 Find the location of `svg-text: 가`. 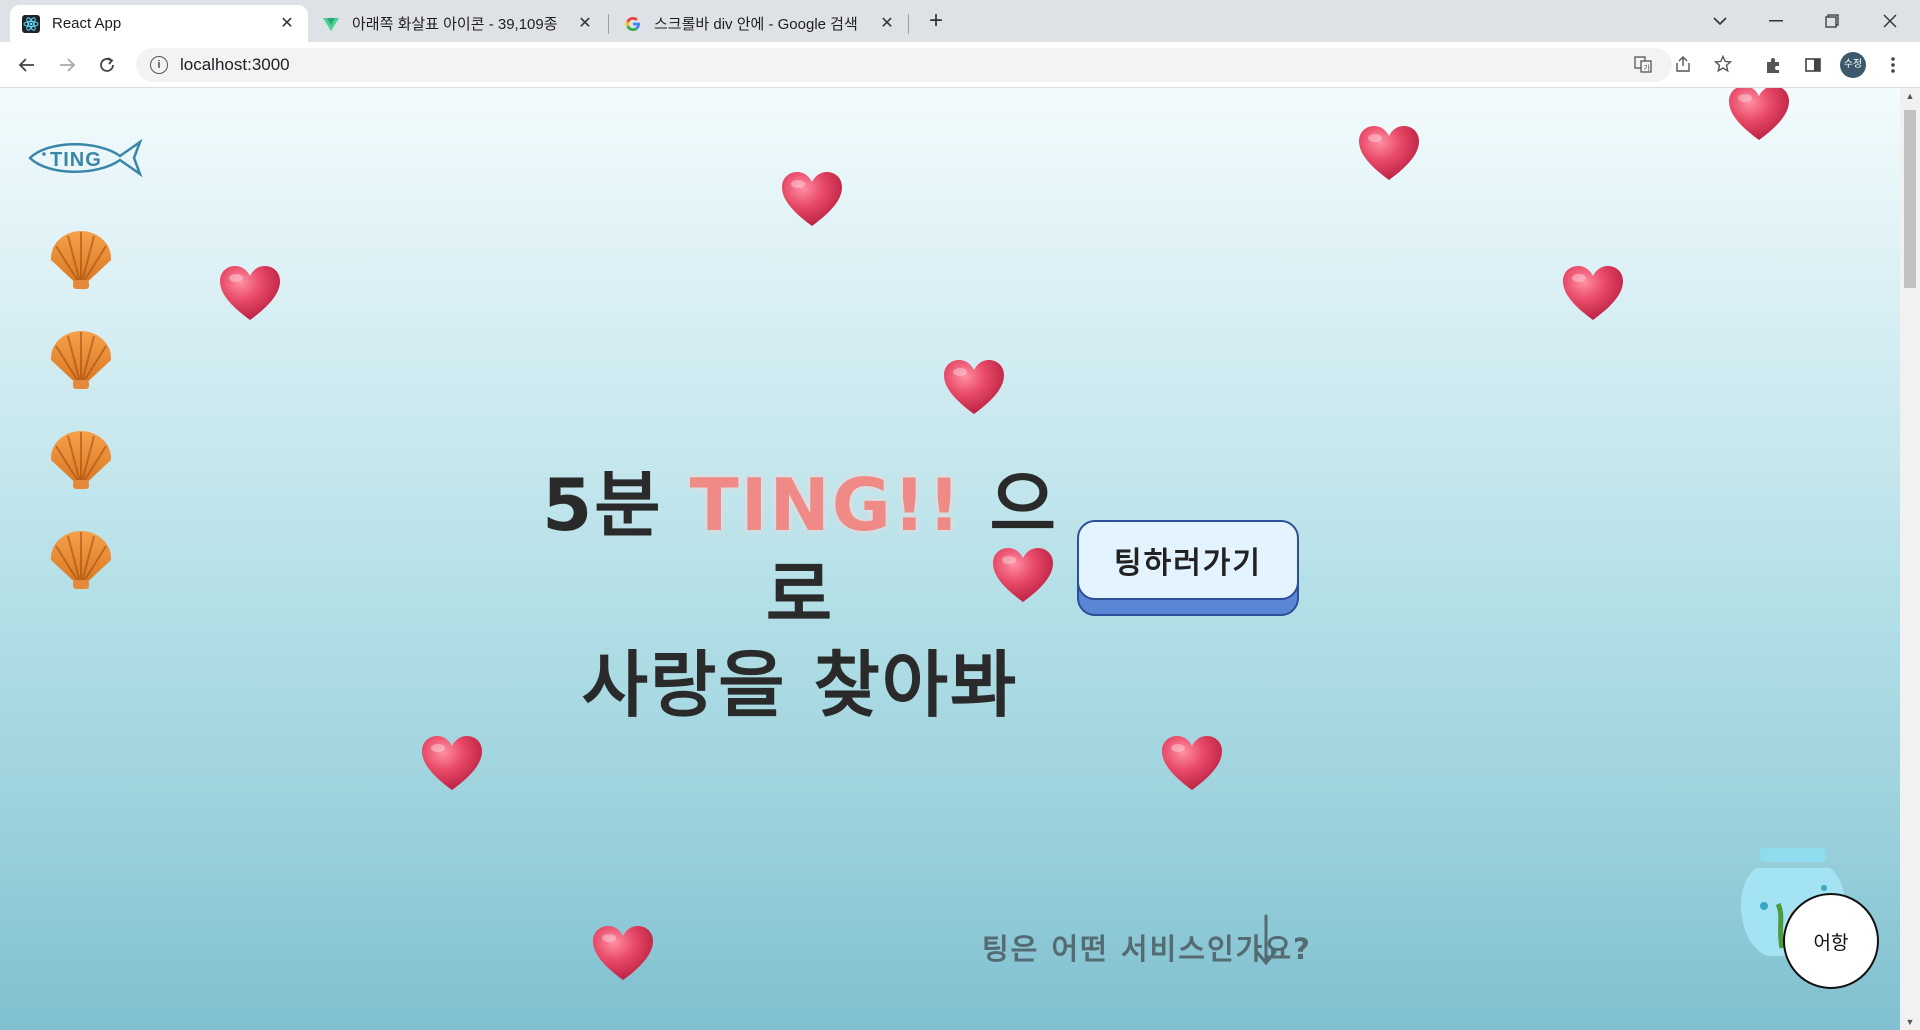

svg-text: 가 is located at coordinates (1647, 67).